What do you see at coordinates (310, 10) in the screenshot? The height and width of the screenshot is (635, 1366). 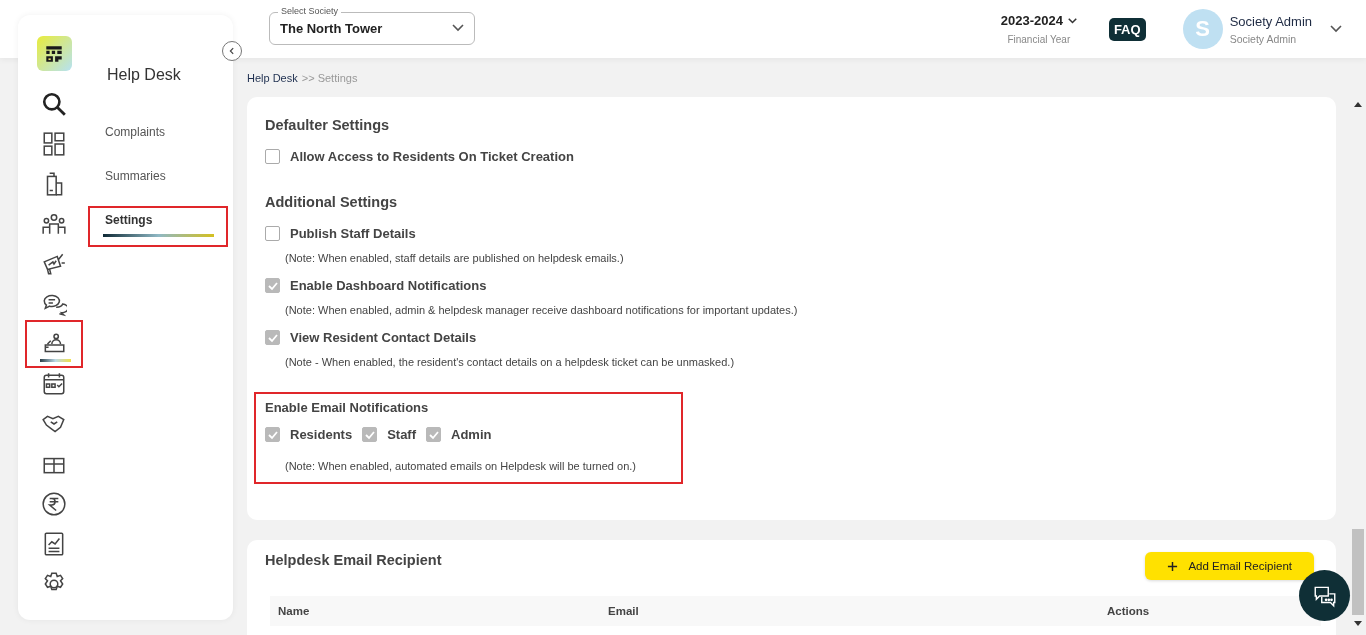 I see `society-select-label: Select Society` at bounding box center [310, 10].